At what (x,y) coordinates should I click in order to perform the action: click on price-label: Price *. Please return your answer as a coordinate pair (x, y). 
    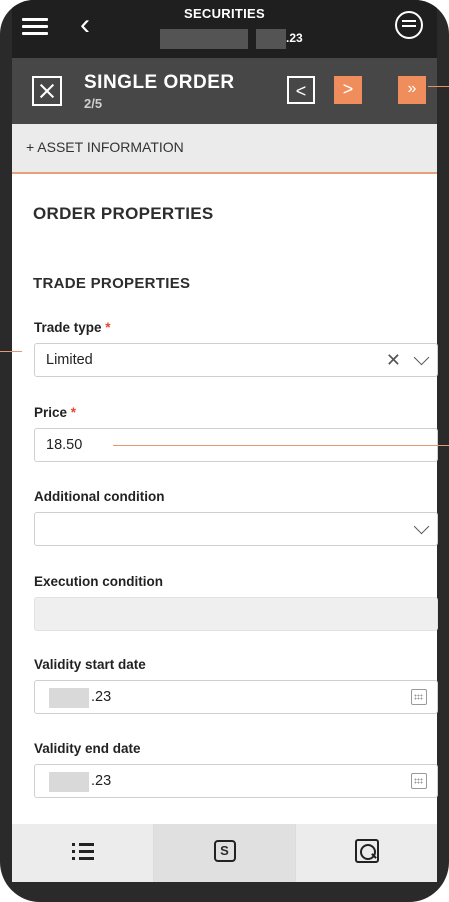
    Looking at the image, I should click on (55, 412).